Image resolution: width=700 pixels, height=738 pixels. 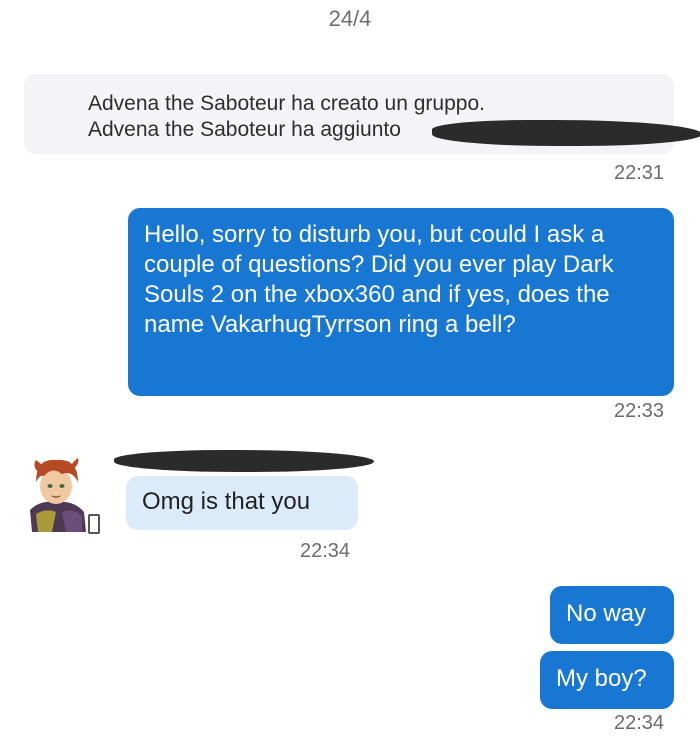 I want to click on outgoing-message-bubble: My boy?, so click(x=607, y=680).